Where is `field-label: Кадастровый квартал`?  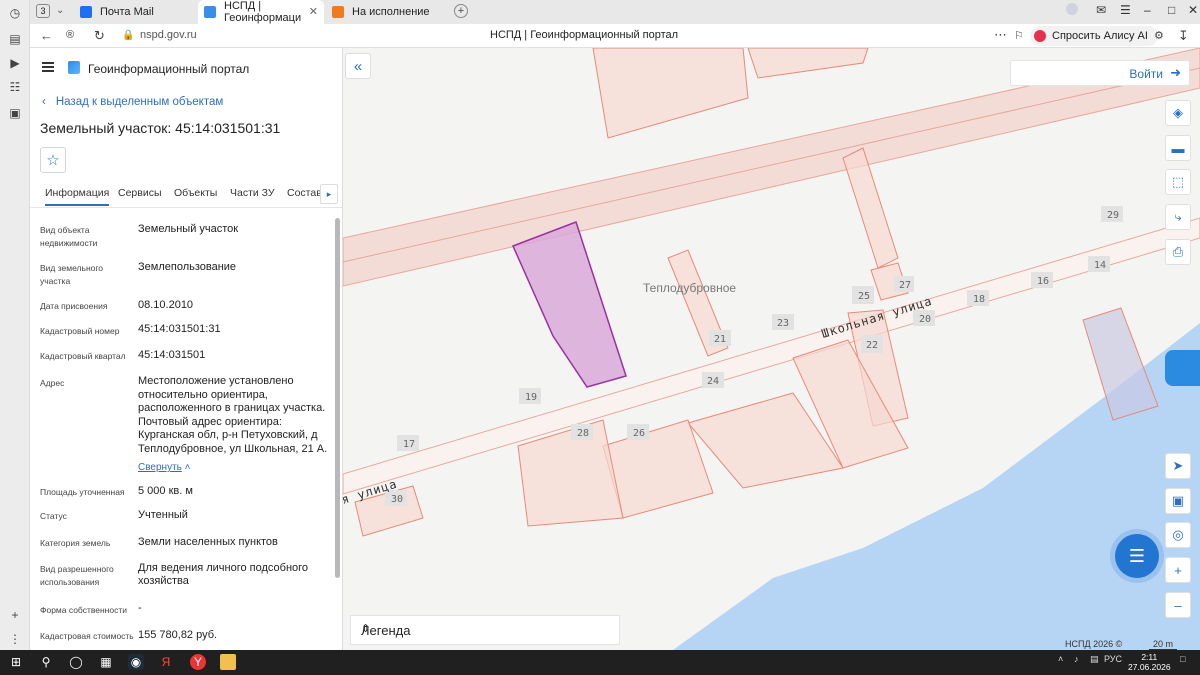
field-label: Кадастровый квартал is located at coordinates (83, 356).